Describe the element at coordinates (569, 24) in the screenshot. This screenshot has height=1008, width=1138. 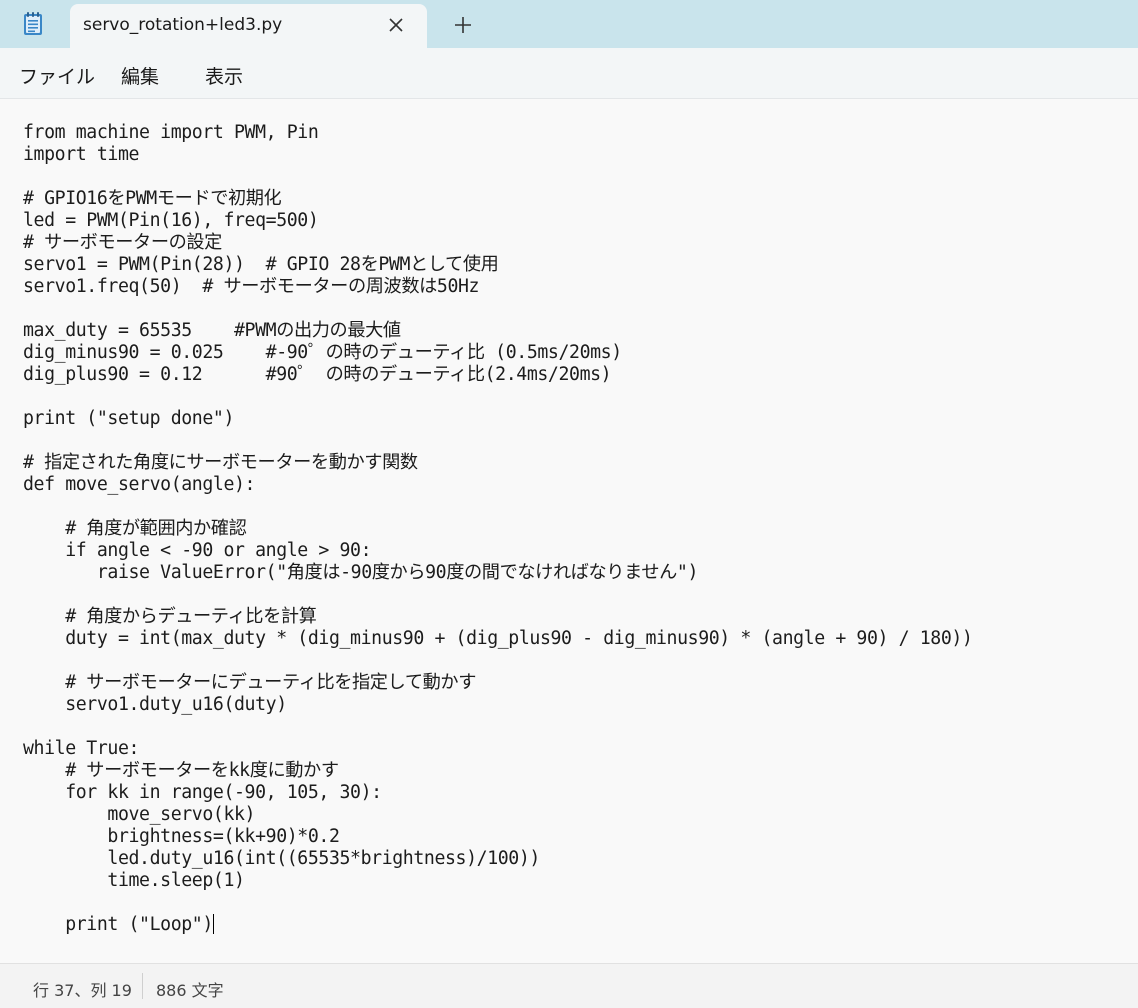
I see `title-bar: servo_rotation+led3.py` at that location.